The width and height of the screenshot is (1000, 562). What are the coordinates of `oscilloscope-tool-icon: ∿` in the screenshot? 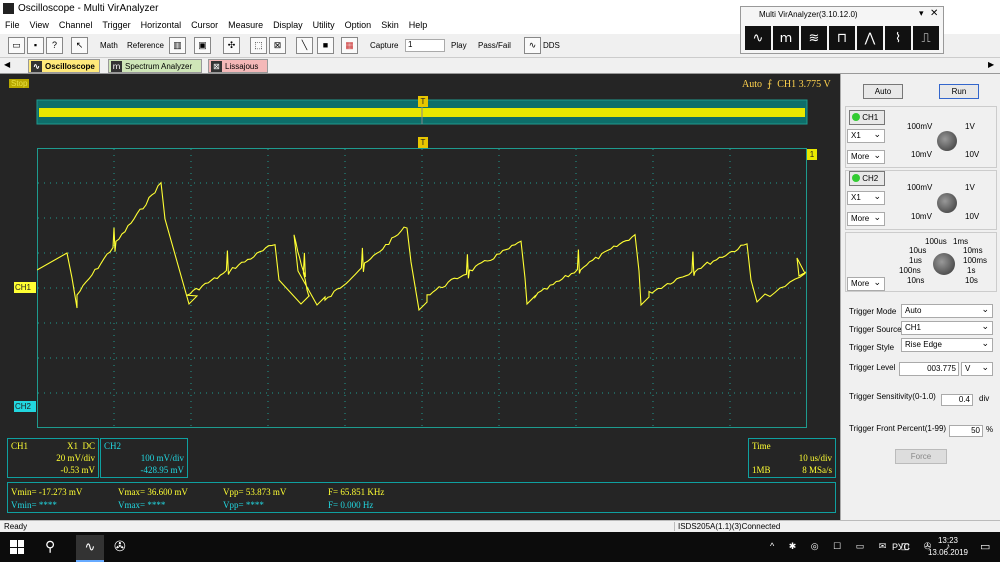 It's located at (758, 38).